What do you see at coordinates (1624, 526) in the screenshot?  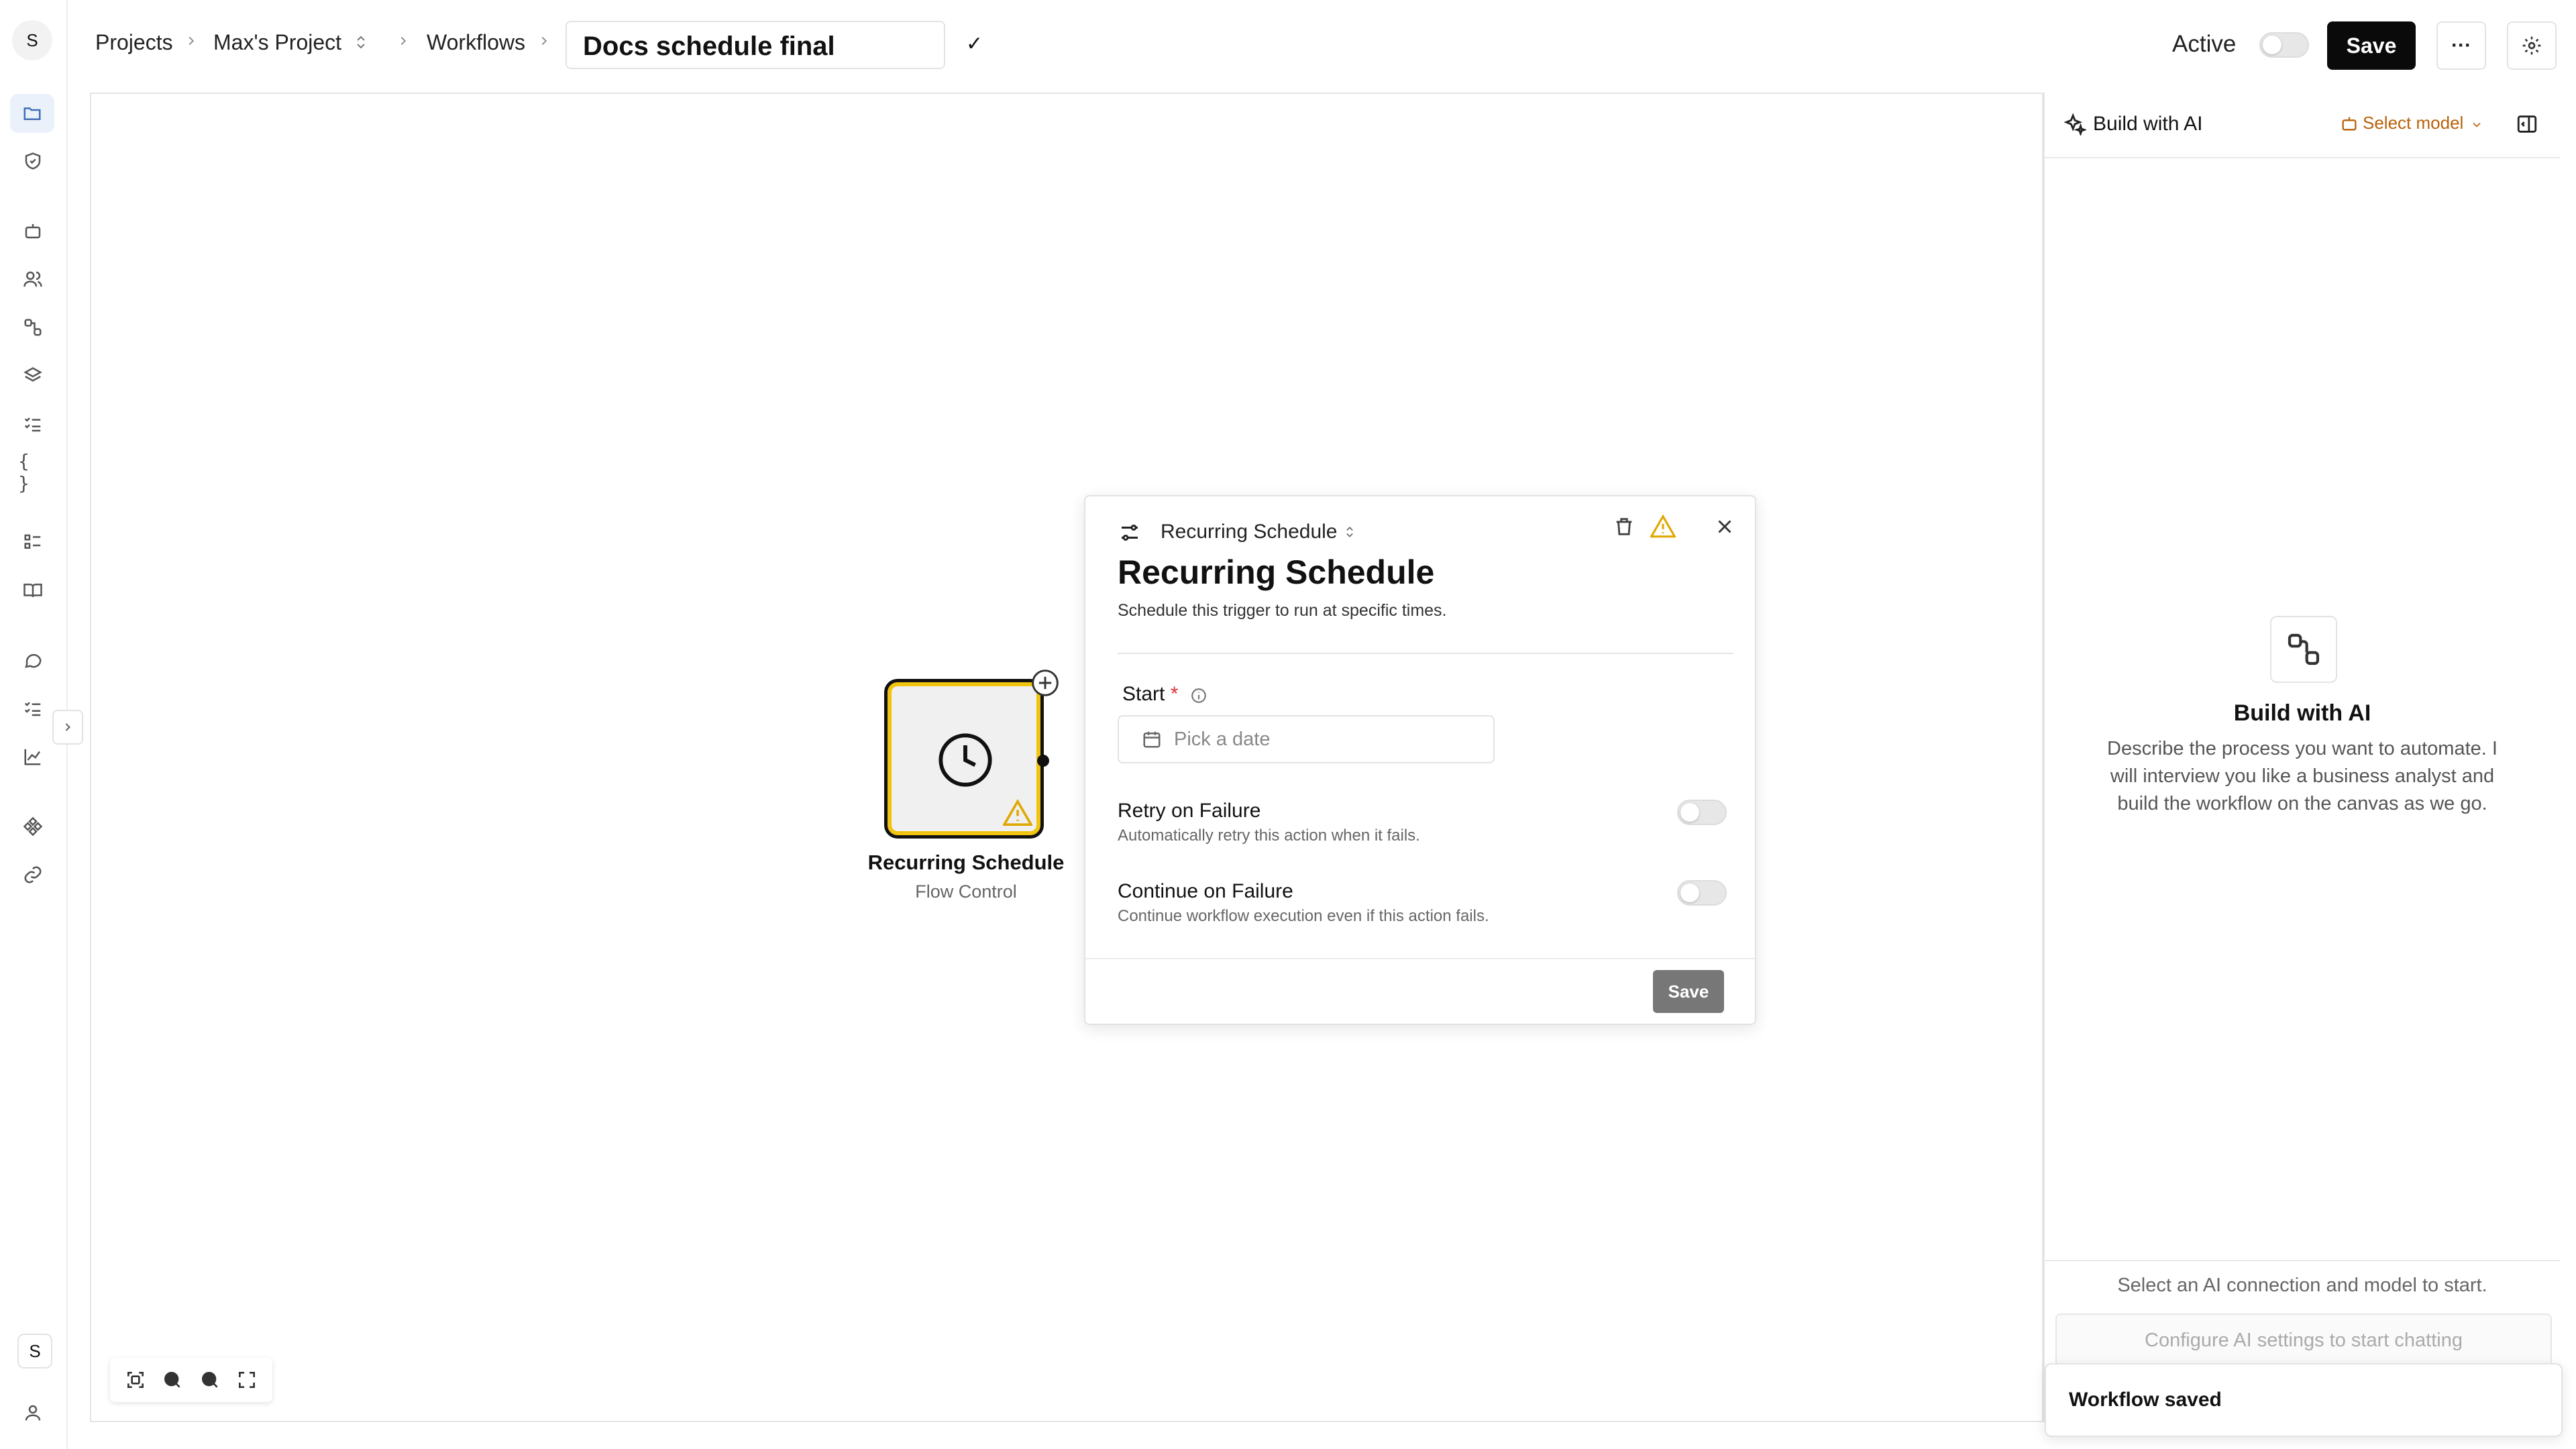 I see `trash-icon` at bounding box center [1624, 526].